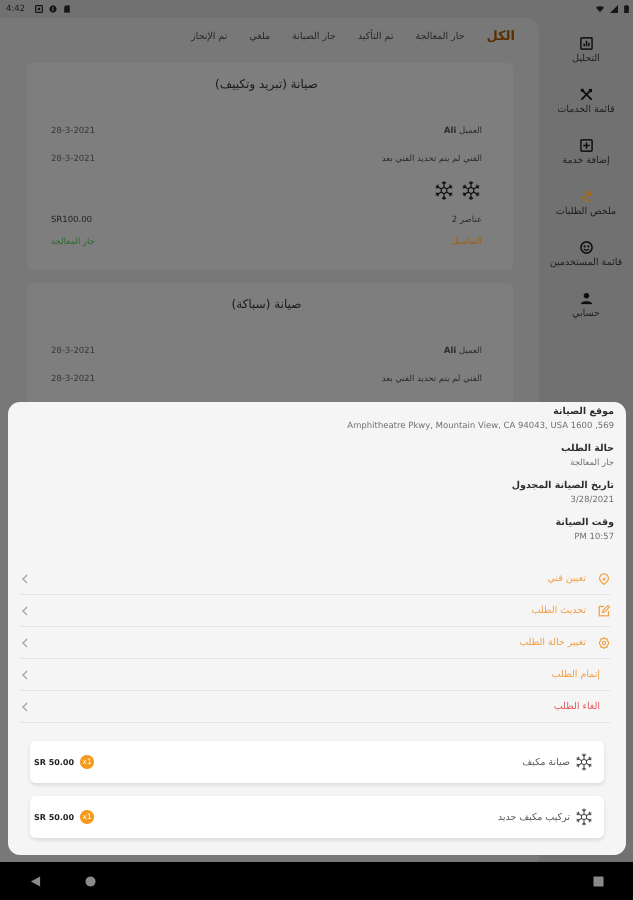  What do you see at coordinates (266, 304) in the screenshot?
I see `order-title: صيانة (سباكة)` at bounding box center [266, 304].